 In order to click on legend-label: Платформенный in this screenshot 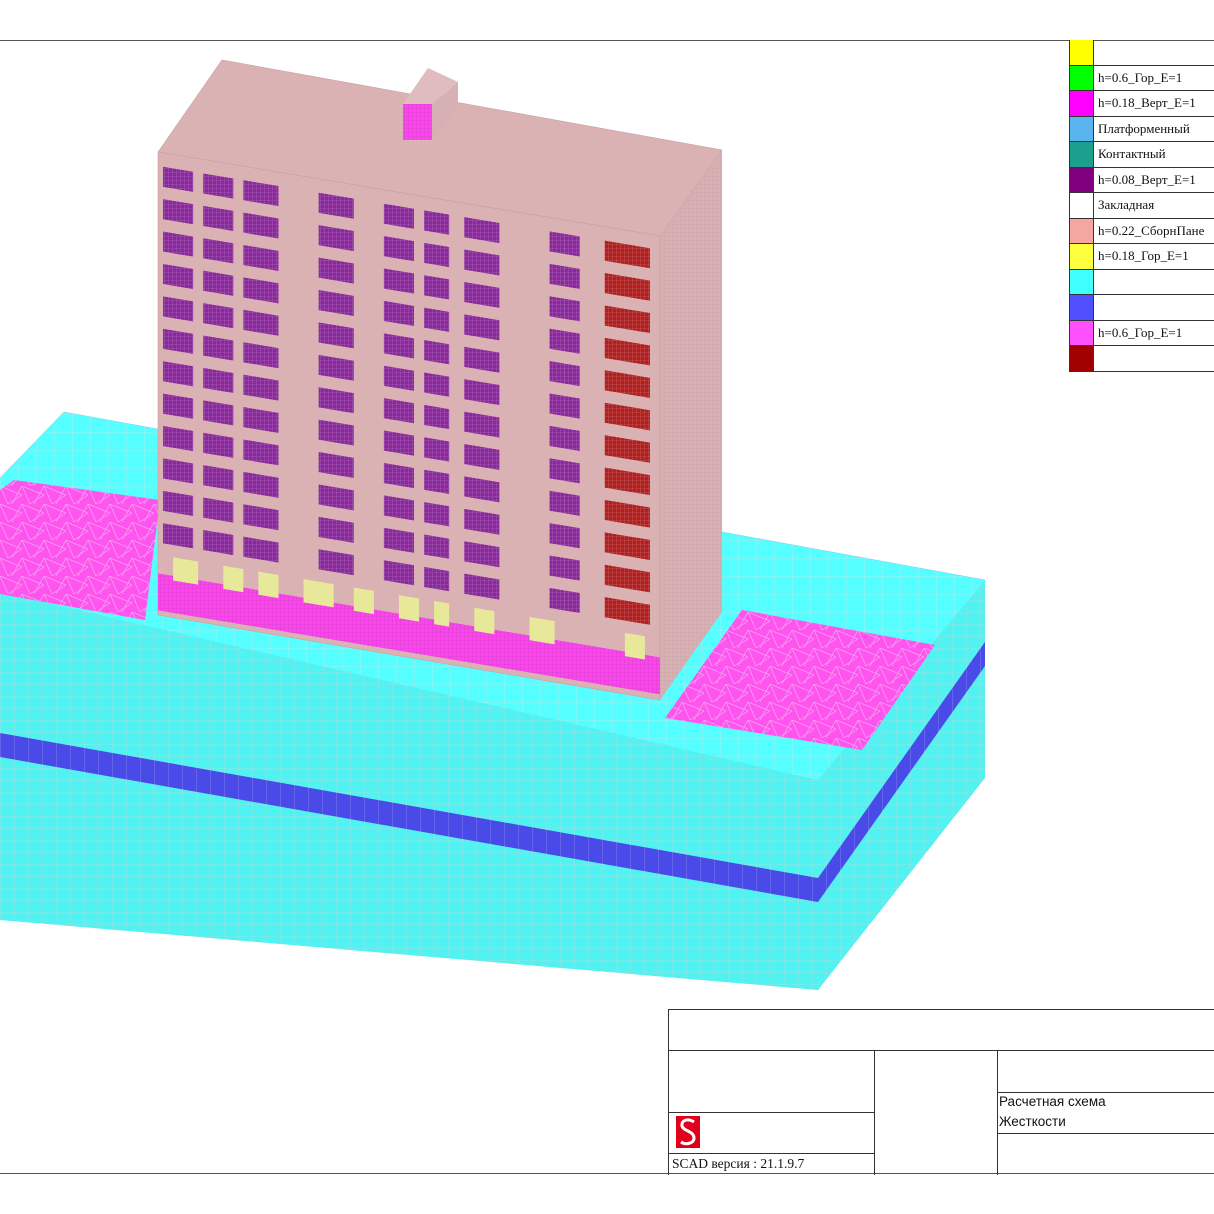, I will do `click(1144, 128)`.